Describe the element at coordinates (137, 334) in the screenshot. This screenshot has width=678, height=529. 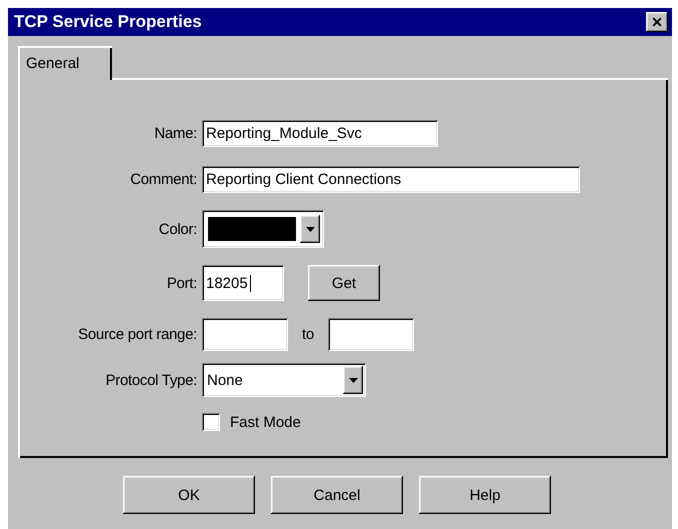
I see `field-label: Source port range:` at that location.